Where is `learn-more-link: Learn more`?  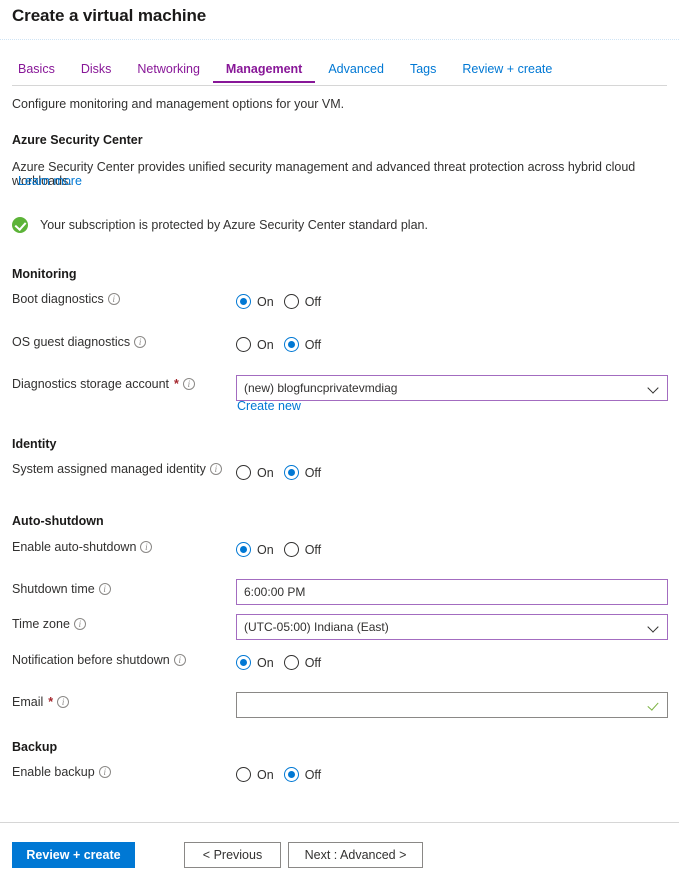
learn-more-link: Learn more is located at coordinates (50, 181).